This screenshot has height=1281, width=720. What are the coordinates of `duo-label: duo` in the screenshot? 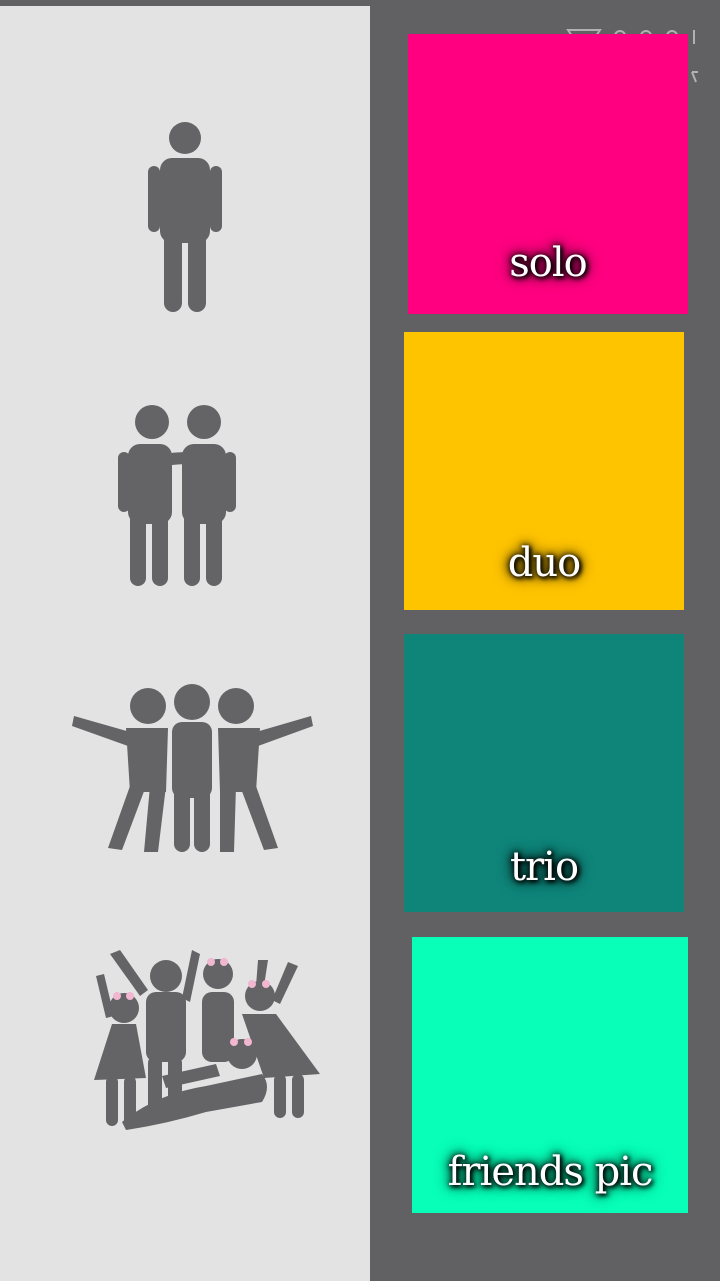 It's located at (544, 563).